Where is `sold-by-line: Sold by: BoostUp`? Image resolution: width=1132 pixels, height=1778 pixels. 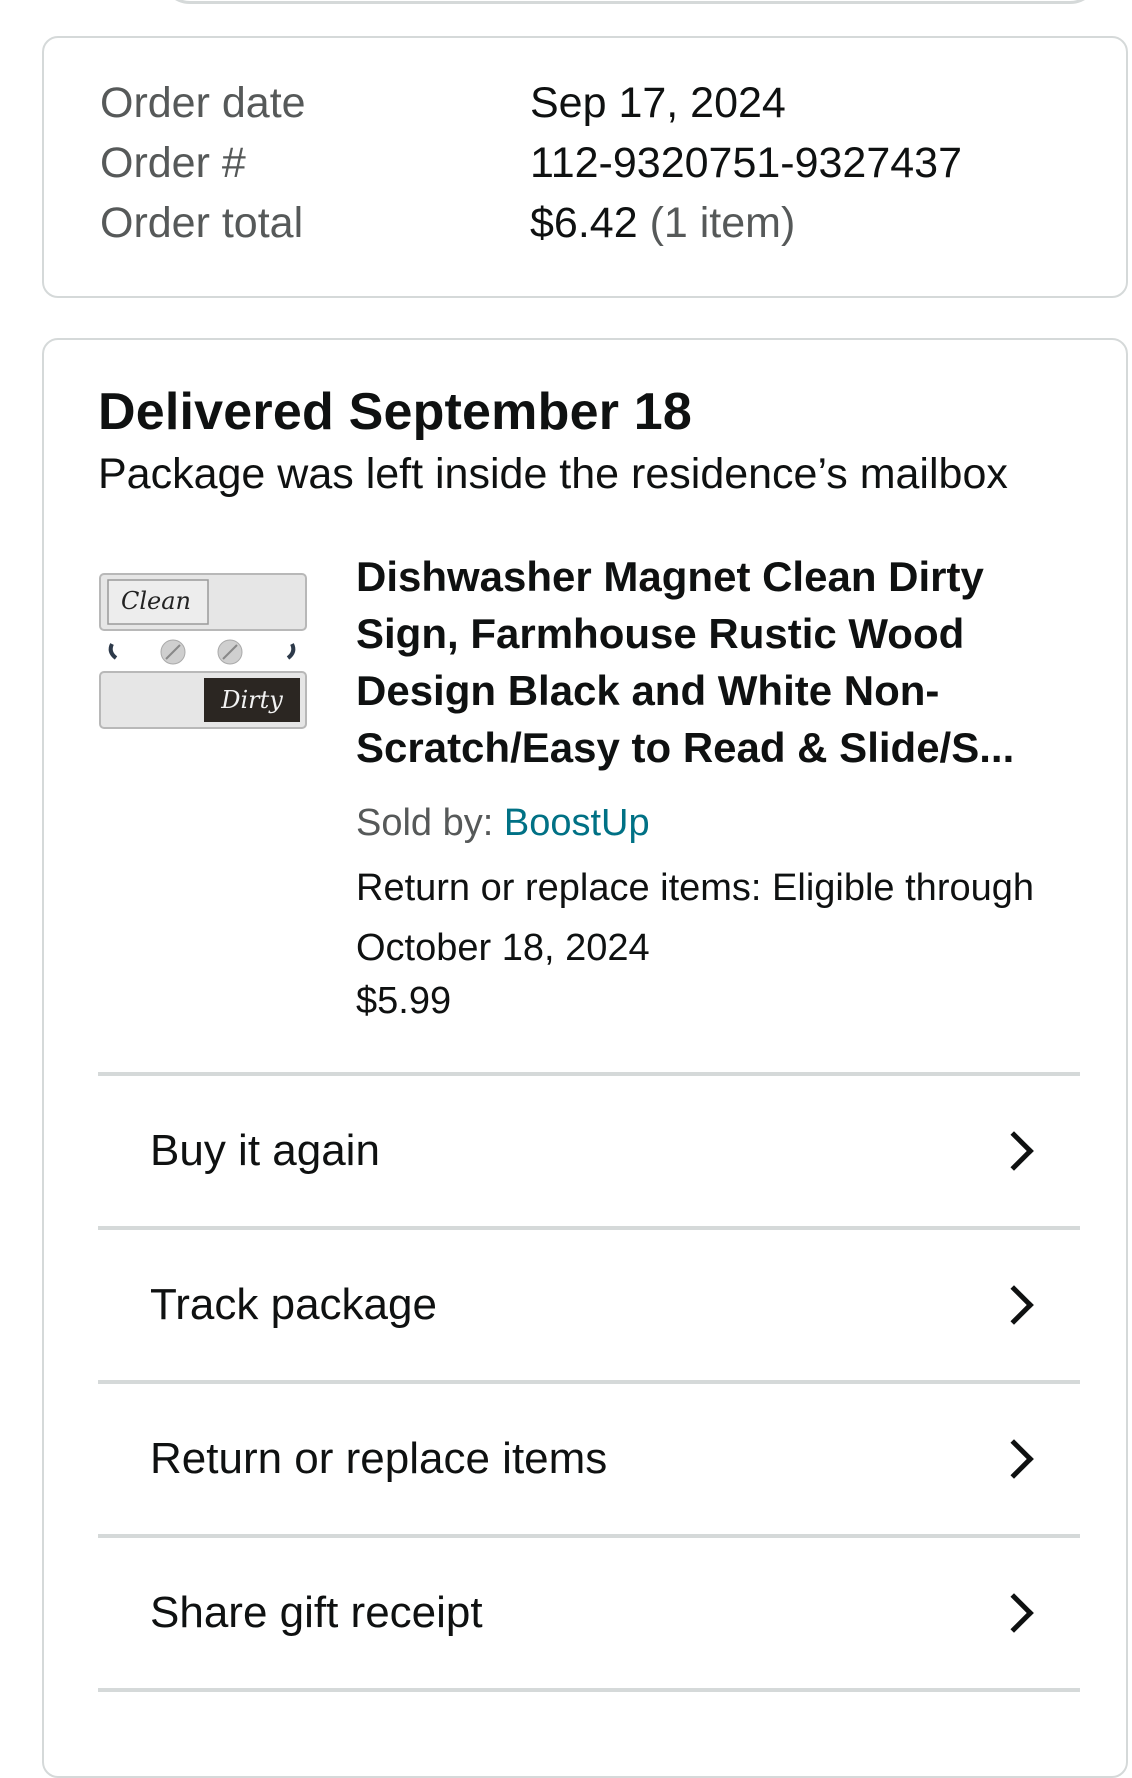 sold-by-line: Sold by: BoostUp is located at coordinates (503, 823).